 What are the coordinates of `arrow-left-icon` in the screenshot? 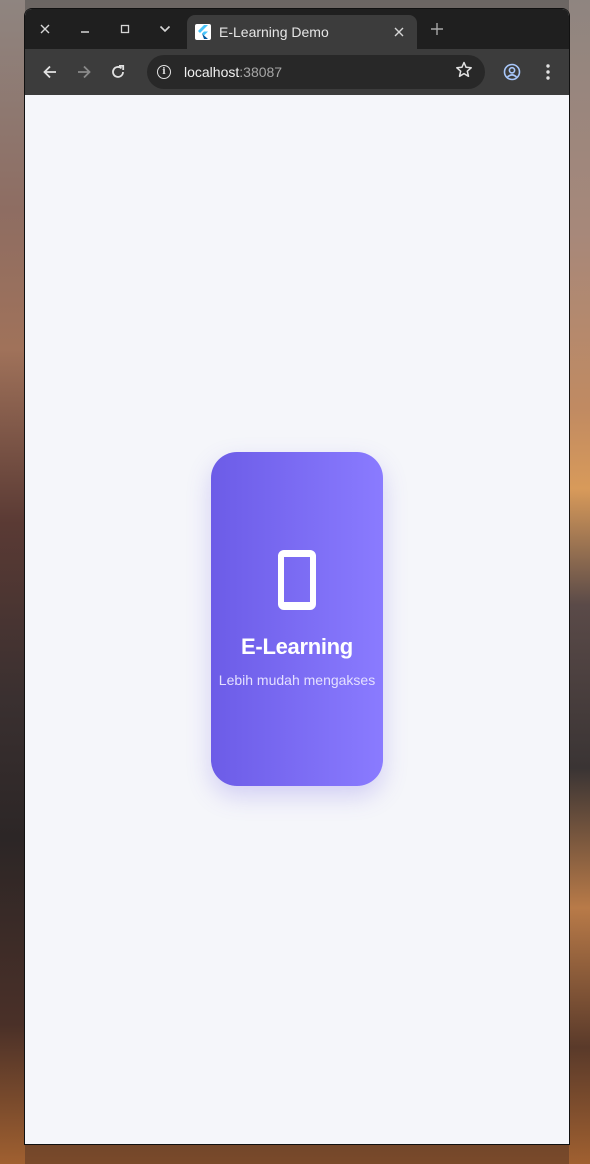 It's located at (49, 72).